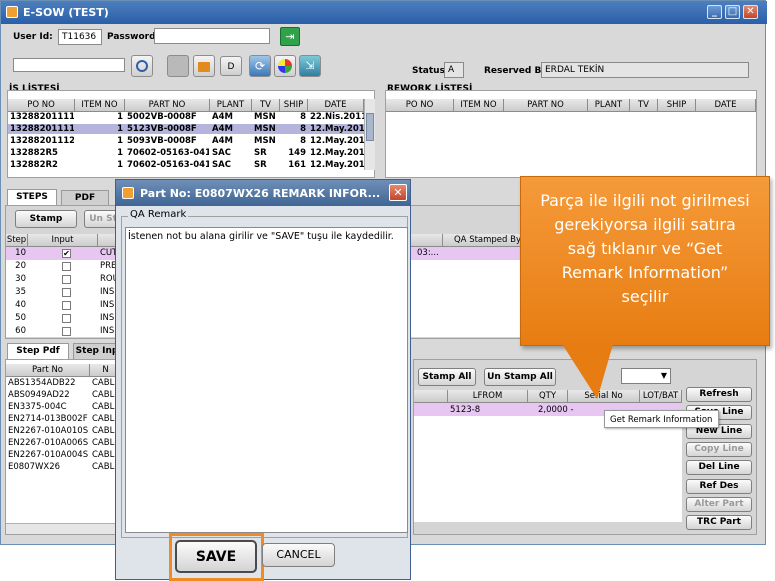 The image size is (775, 581). Describe the element at coordinates (42, 383) in the screenshot. I see `list-part-no: ABS1354ADB22` at that location.